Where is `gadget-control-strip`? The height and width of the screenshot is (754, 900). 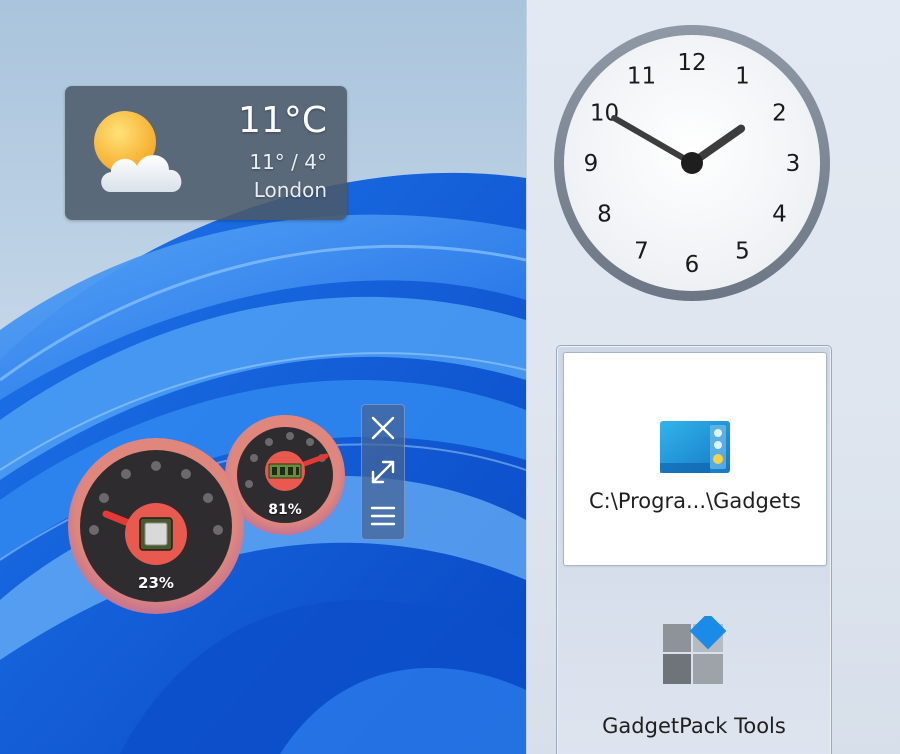 gadget-control-strip is located at coordinates (383, 472).